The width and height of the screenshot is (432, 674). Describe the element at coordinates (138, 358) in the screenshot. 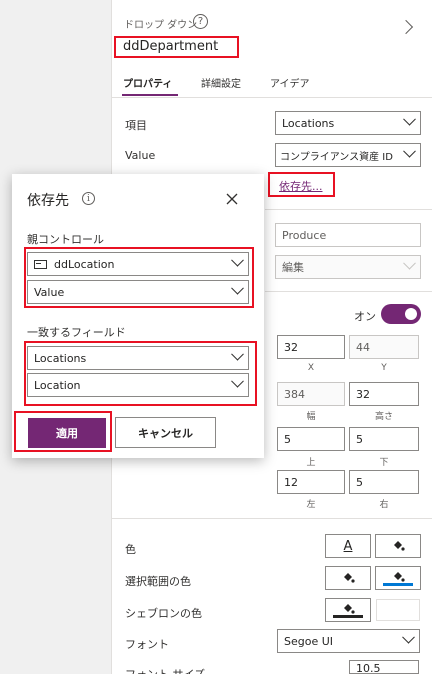

I see `match-table-dropdown: Locations` at that location.